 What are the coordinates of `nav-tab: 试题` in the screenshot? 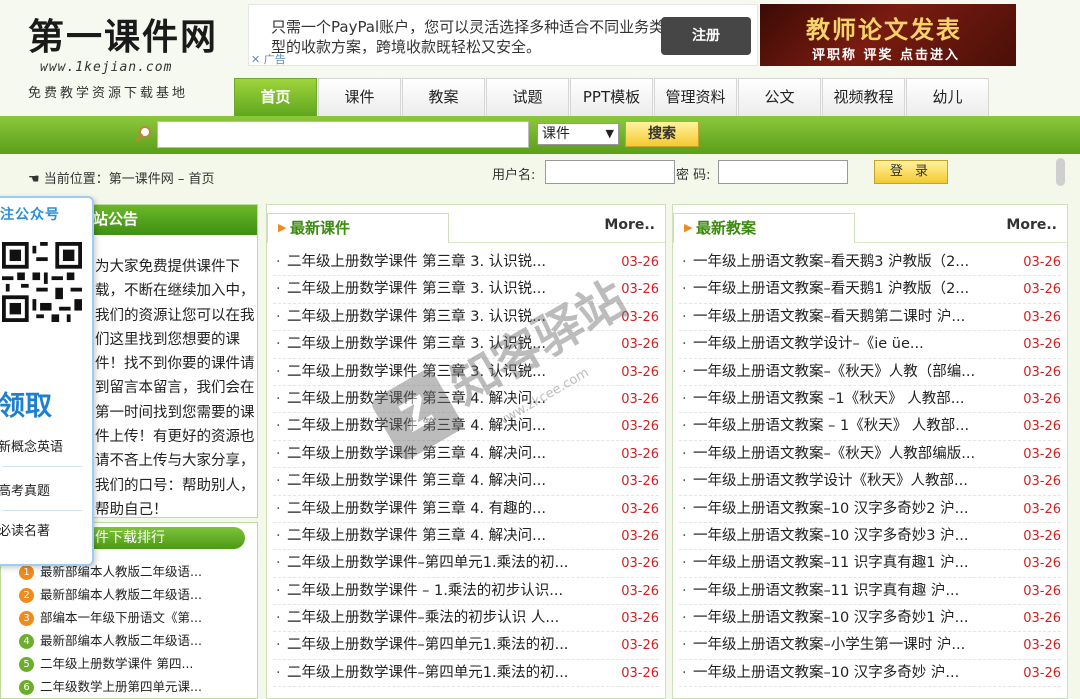 It's located at (527, 97).